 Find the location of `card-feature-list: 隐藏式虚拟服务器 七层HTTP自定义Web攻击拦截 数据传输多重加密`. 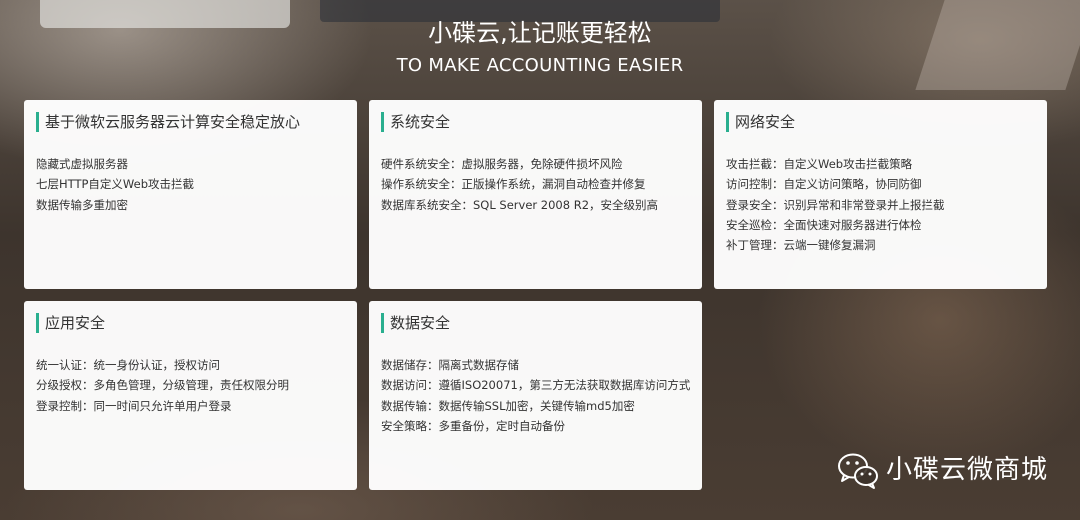

card-feature-list: 隐藏式虚拟服务器 七层HTTP自定义Web攻击拦截 数据传输多重加密 is located at coordinates (190, 184).